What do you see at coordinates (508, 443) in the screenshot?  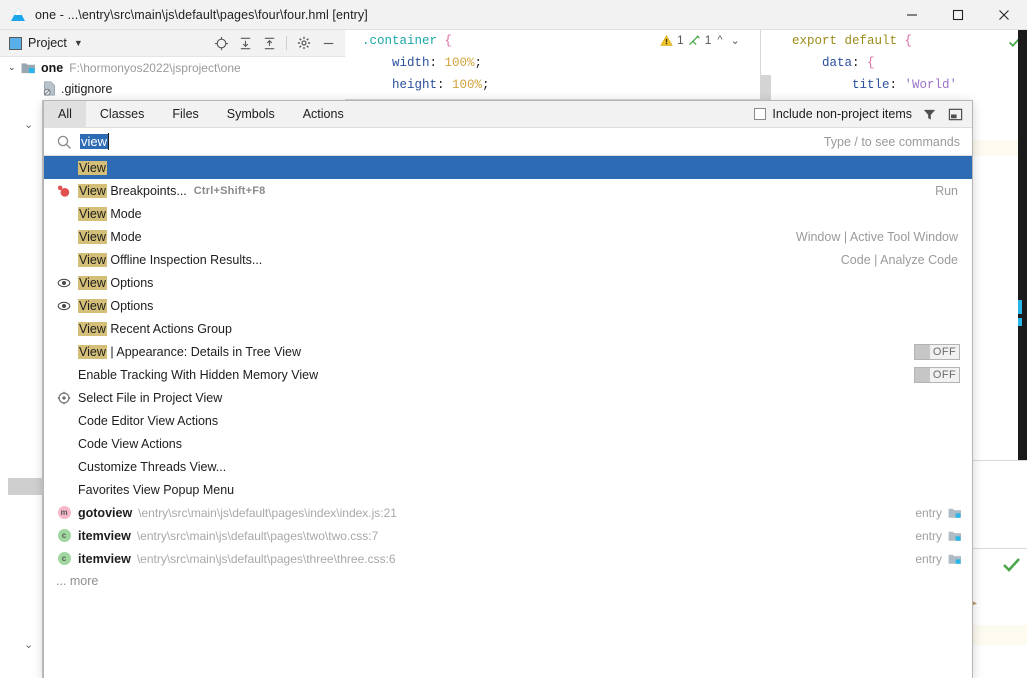 I see `search-result-row: Code View Actions` at bounding box center [508, 443].